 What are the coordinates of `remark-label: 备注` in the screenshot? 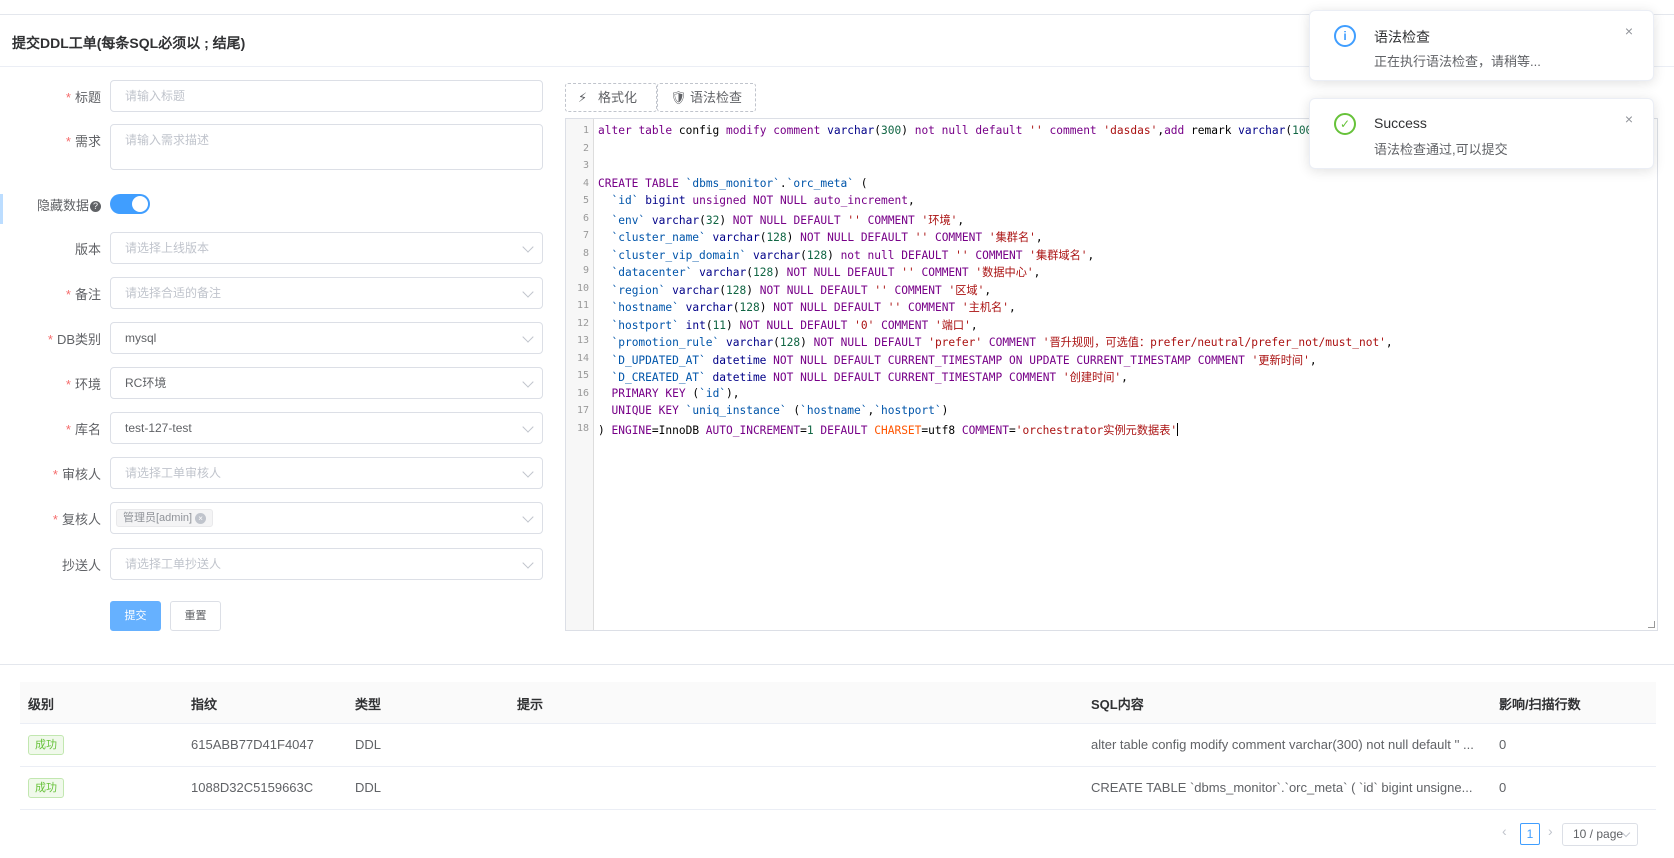 It's located at (87, 294).